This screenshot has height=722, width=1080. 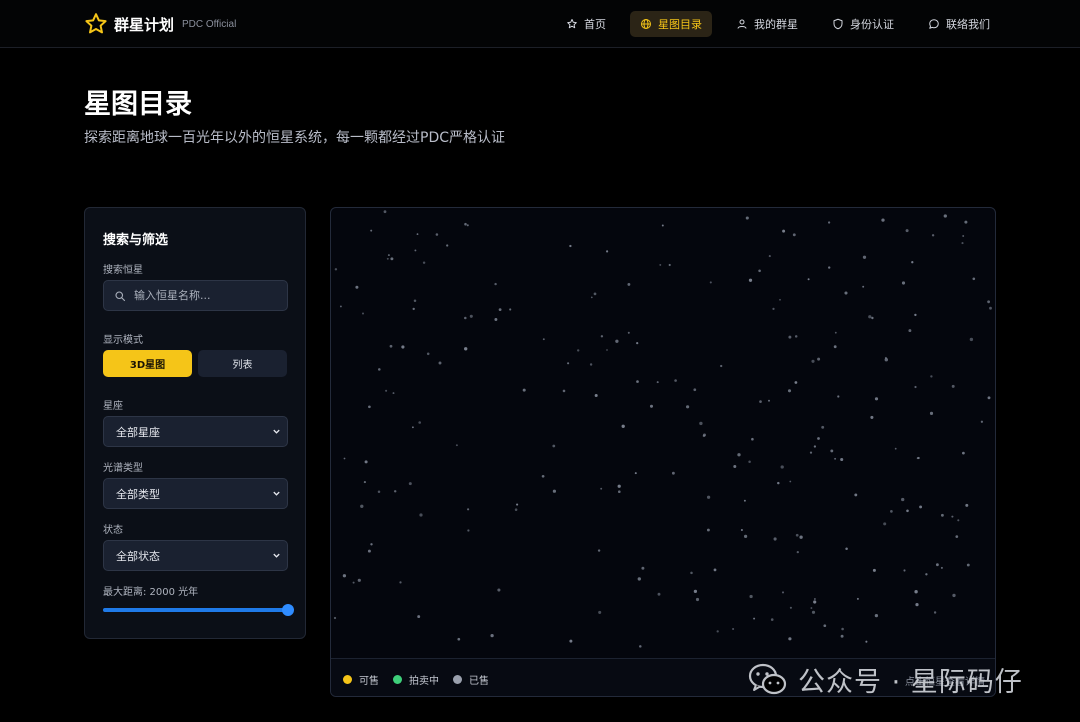 I want to click on max-distance-slider, so click(x=198, y=610).